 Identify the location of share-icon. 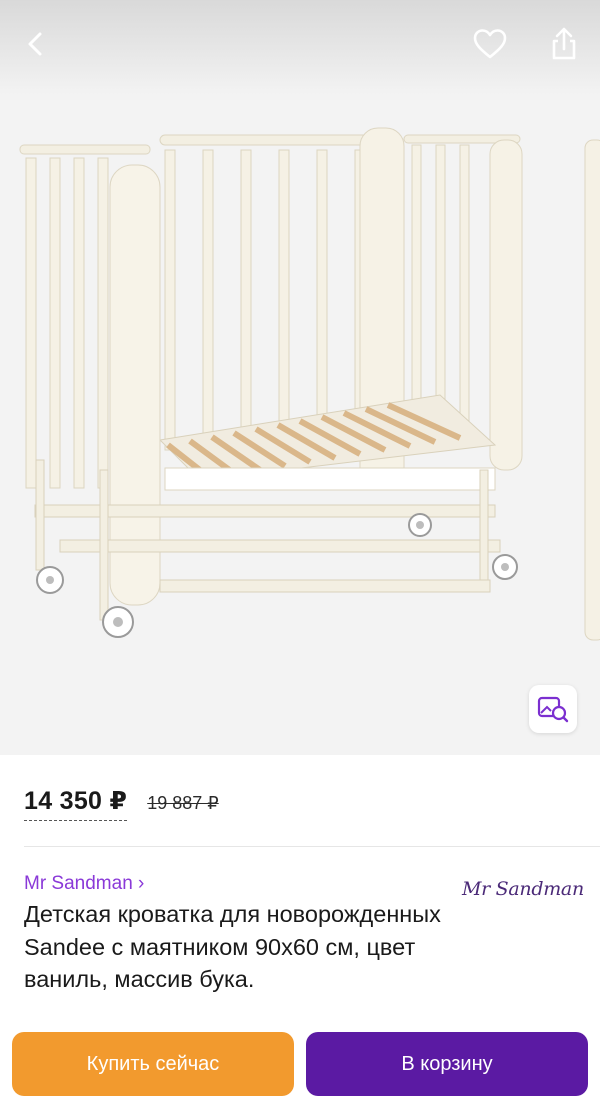
(564, 43).